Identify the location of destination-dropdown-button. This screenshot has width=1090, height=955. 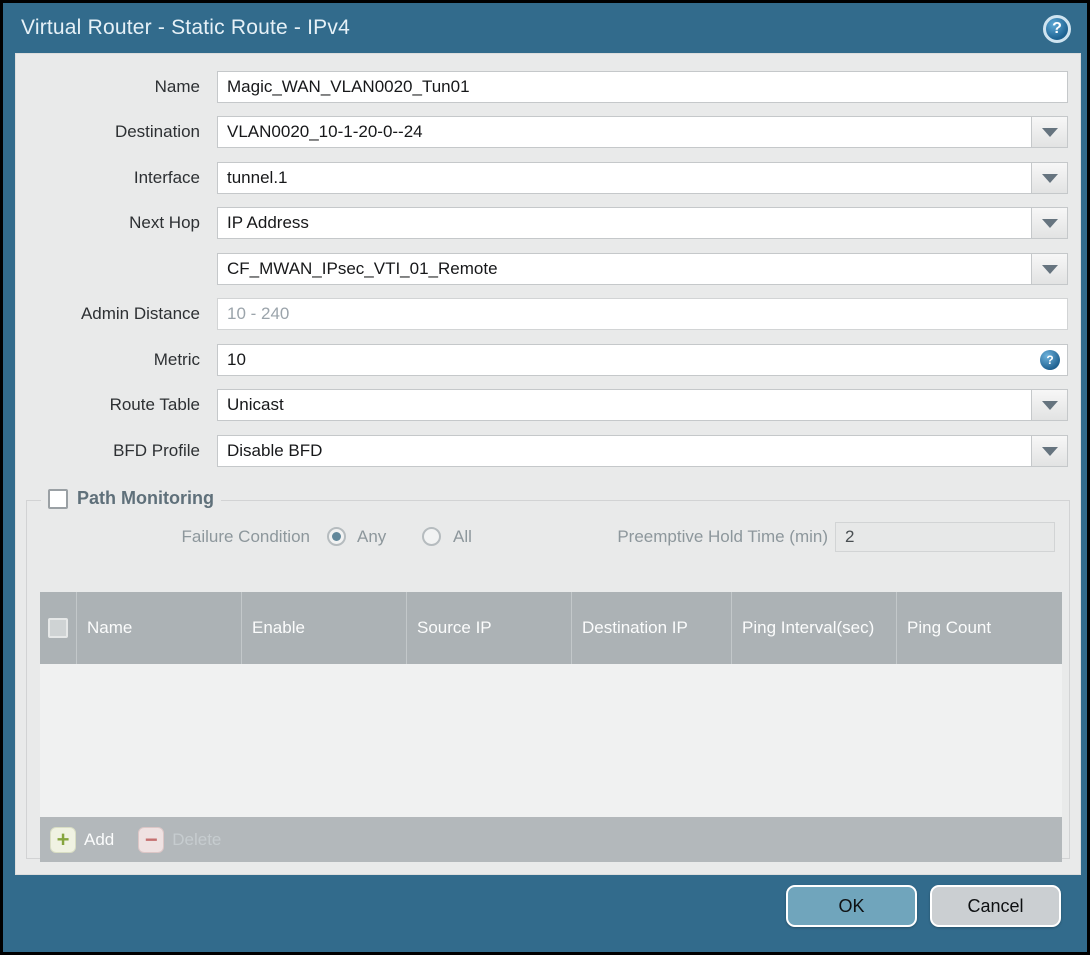
(1050, 132).